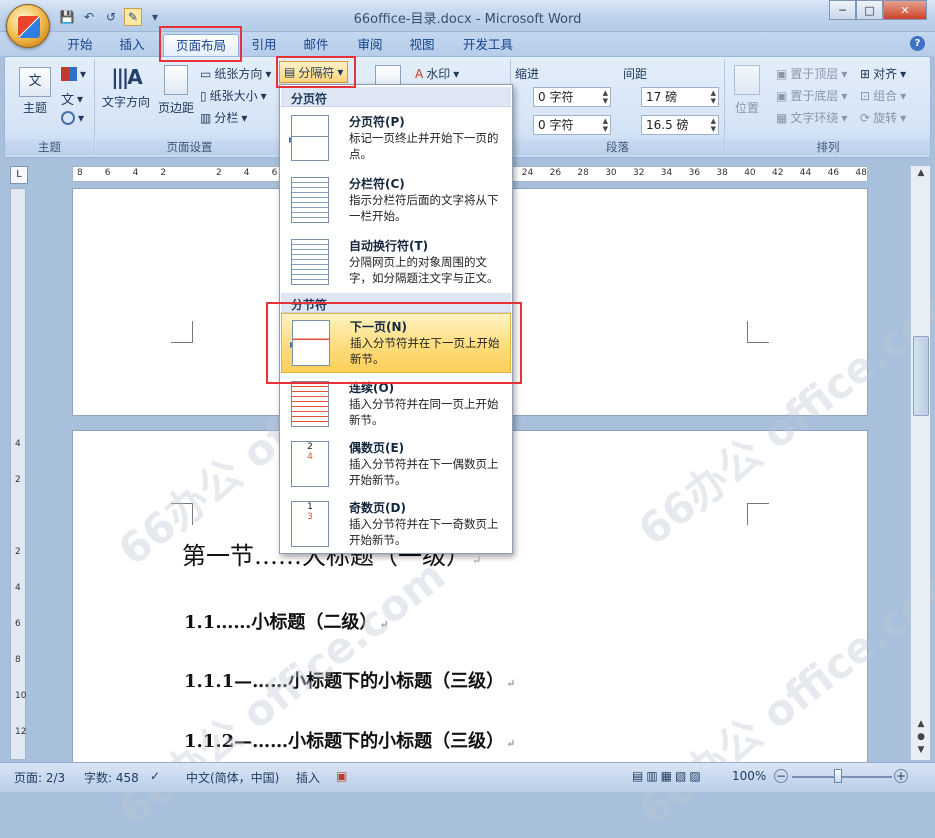  Describe the element at coordinates (811, 95) in the screenshot. I see `send-back-button: ▣ 置于底层 ▾` at that location.